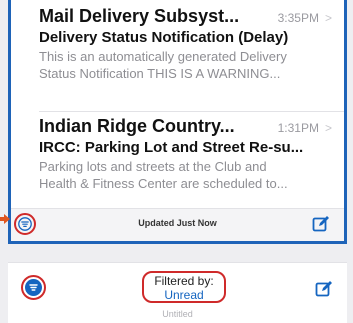 The width and height of the screenshot is (353, 323). I want to click on message-time: 3:35PM >, so click(304, 18).